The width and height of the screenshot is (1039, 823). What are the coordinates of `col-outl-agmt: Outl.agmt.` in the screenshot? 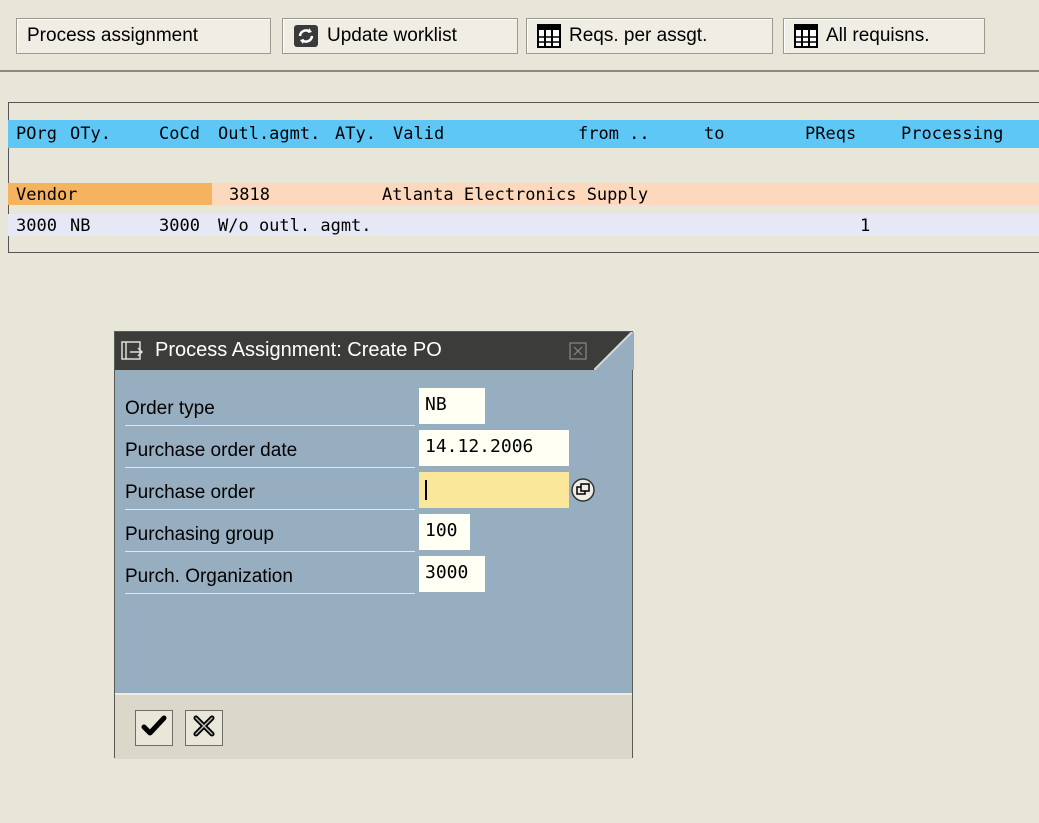 It's located at (269, 134).